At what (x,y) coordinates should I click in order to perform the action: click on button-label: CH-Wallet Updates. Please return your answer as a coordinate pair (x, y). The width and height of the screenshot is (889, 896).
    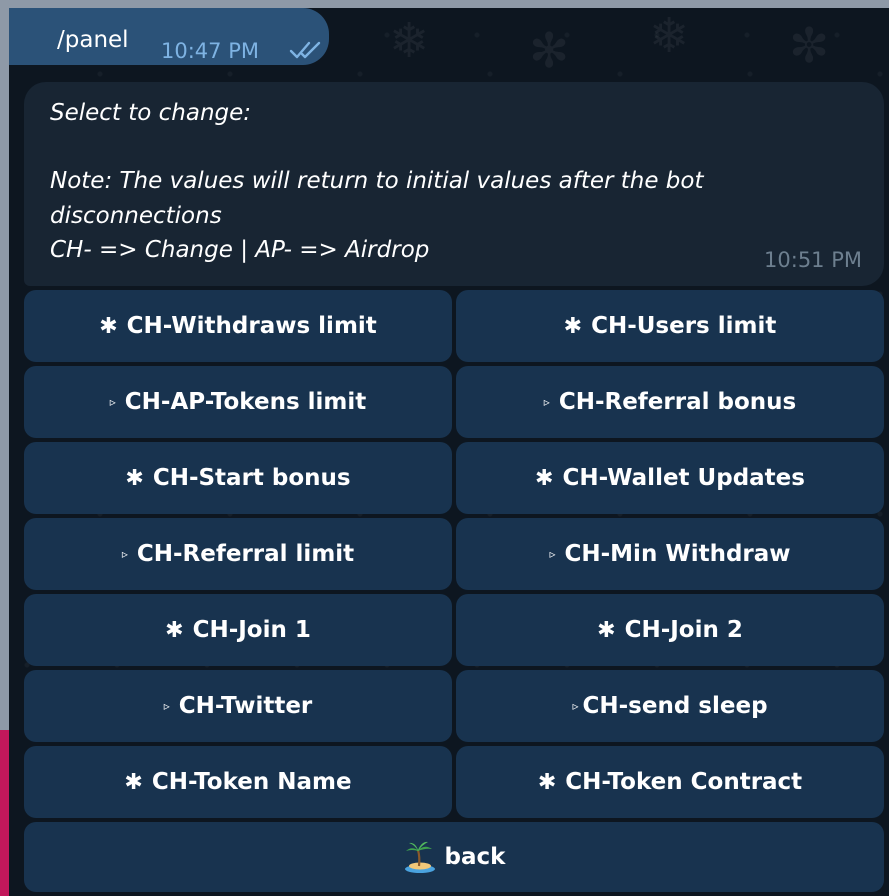
    Looking at the image, I should click on (683, 478).